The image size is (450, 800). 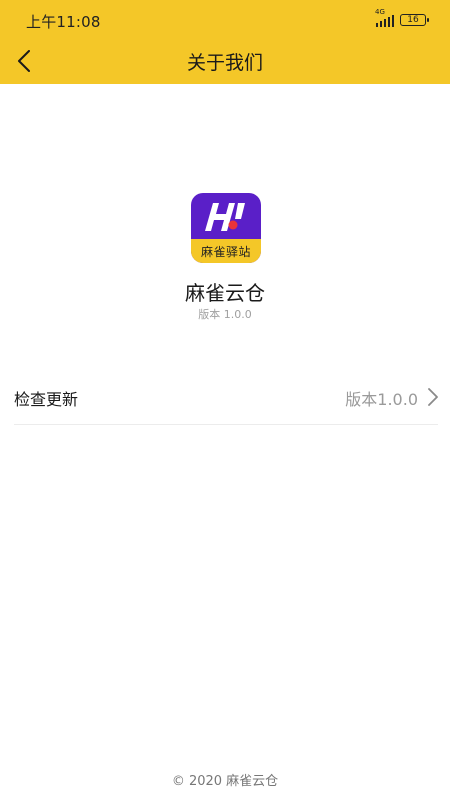 I want to click on nav-bar: 关于我们, so click(x=225, y=61).